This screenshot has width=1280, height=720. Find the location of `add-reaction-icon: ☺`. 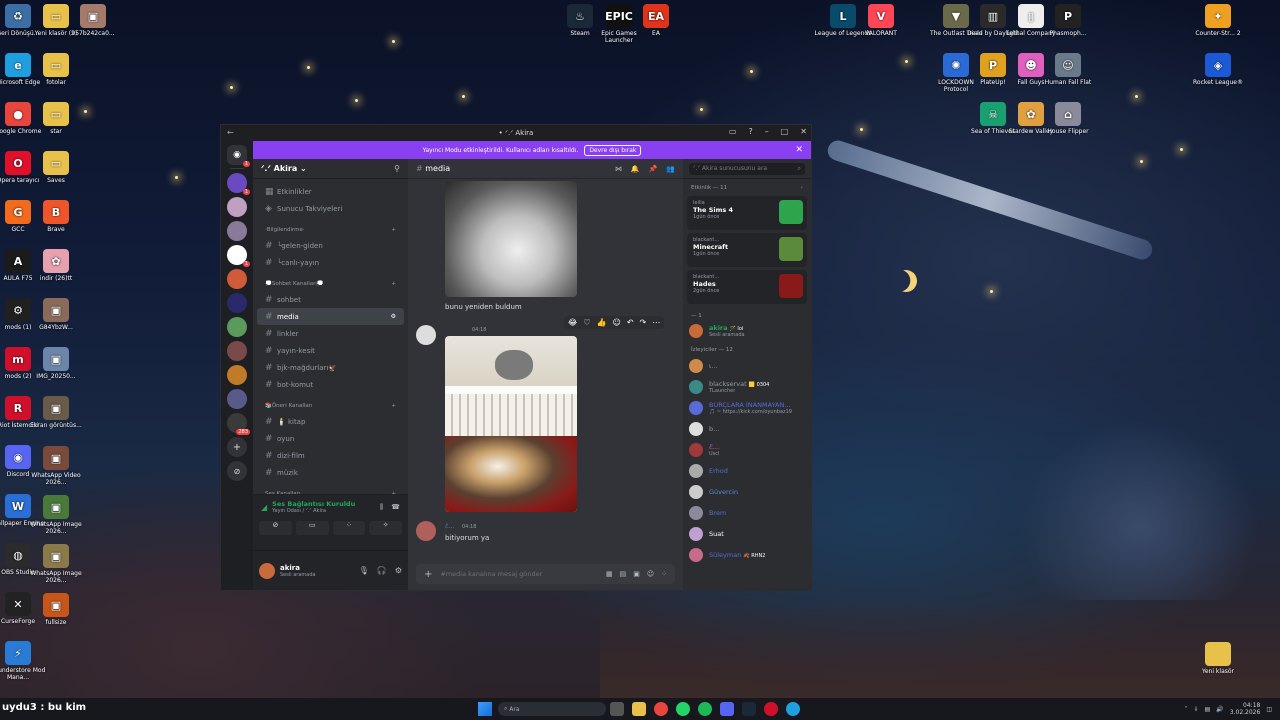

add-reaction-icon: ☺ is located at coordinates (617, 322).